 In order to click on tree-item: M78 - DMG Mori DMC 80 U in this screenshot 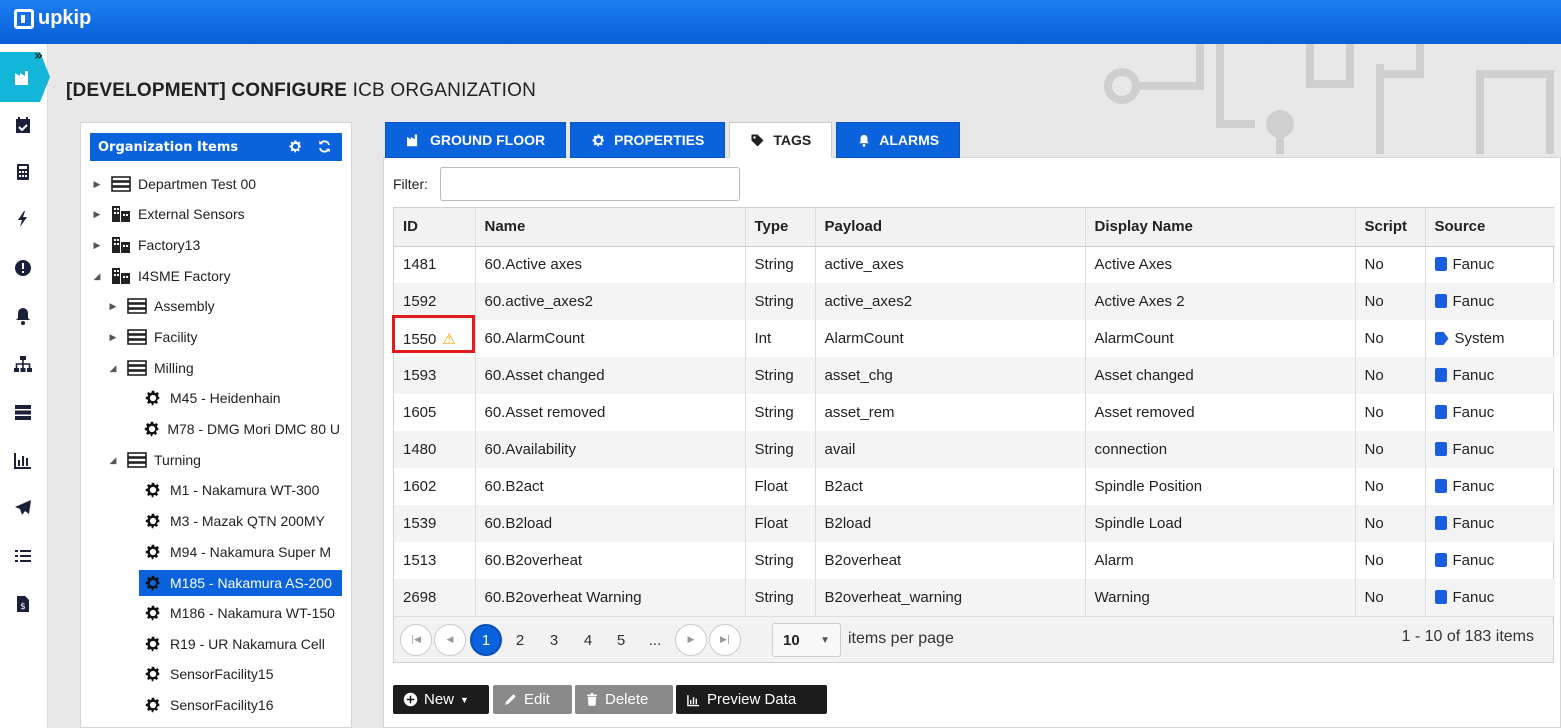, I will do `click(241, 429)`.